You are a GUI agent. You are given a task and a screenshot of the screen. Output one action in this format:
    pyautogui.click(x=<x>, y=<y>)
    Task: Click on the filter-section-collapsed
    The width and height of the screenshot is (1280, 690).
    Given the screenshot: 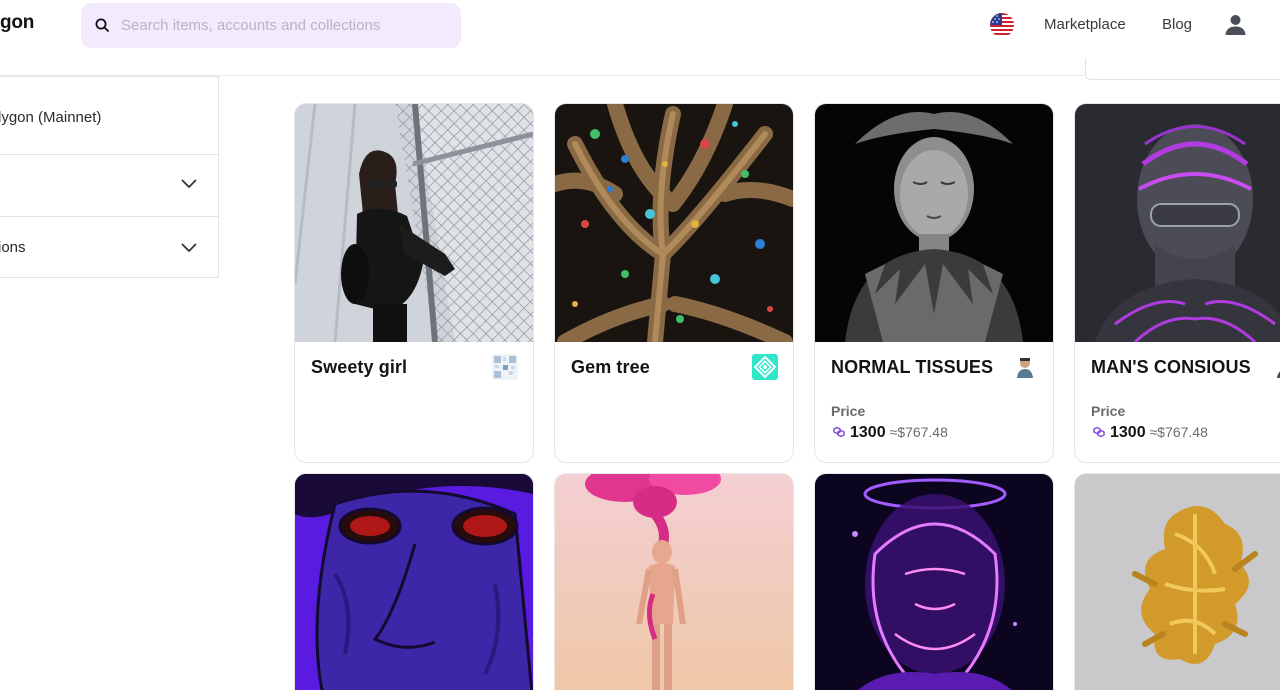 What is the action you would take?
    pyautogui.click(x=109, y=186)
    